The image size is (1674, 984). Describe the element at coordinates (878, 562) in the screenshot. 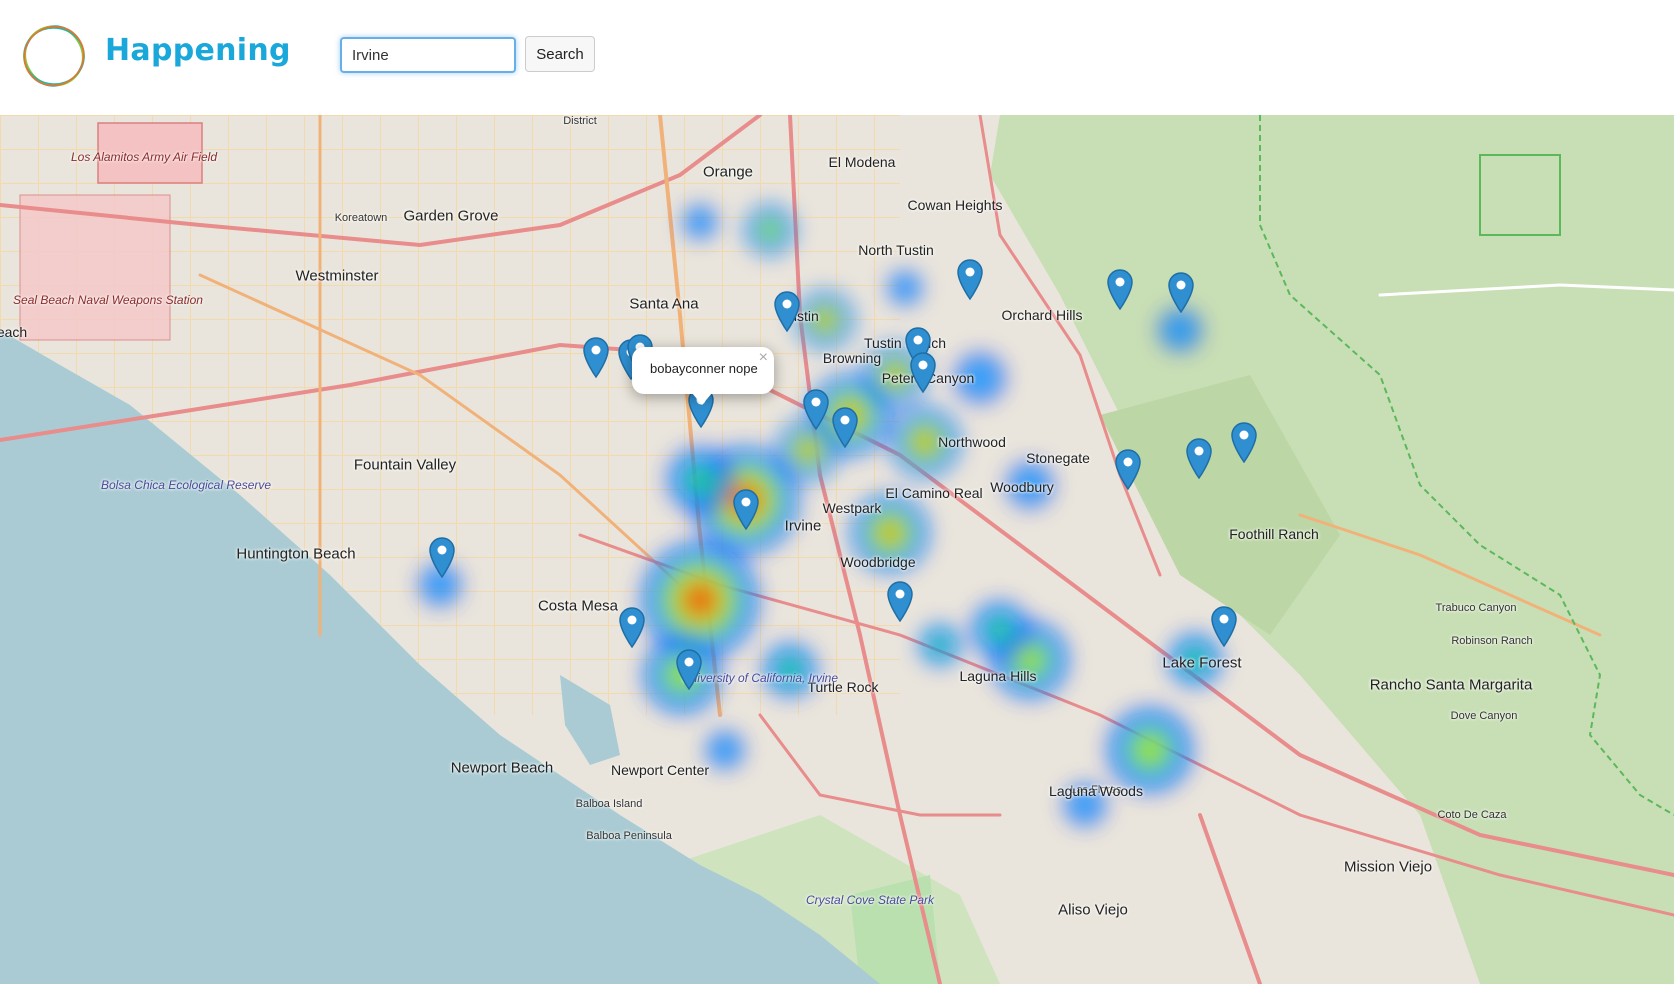

I see `place-label: Woodbridge` at that location.